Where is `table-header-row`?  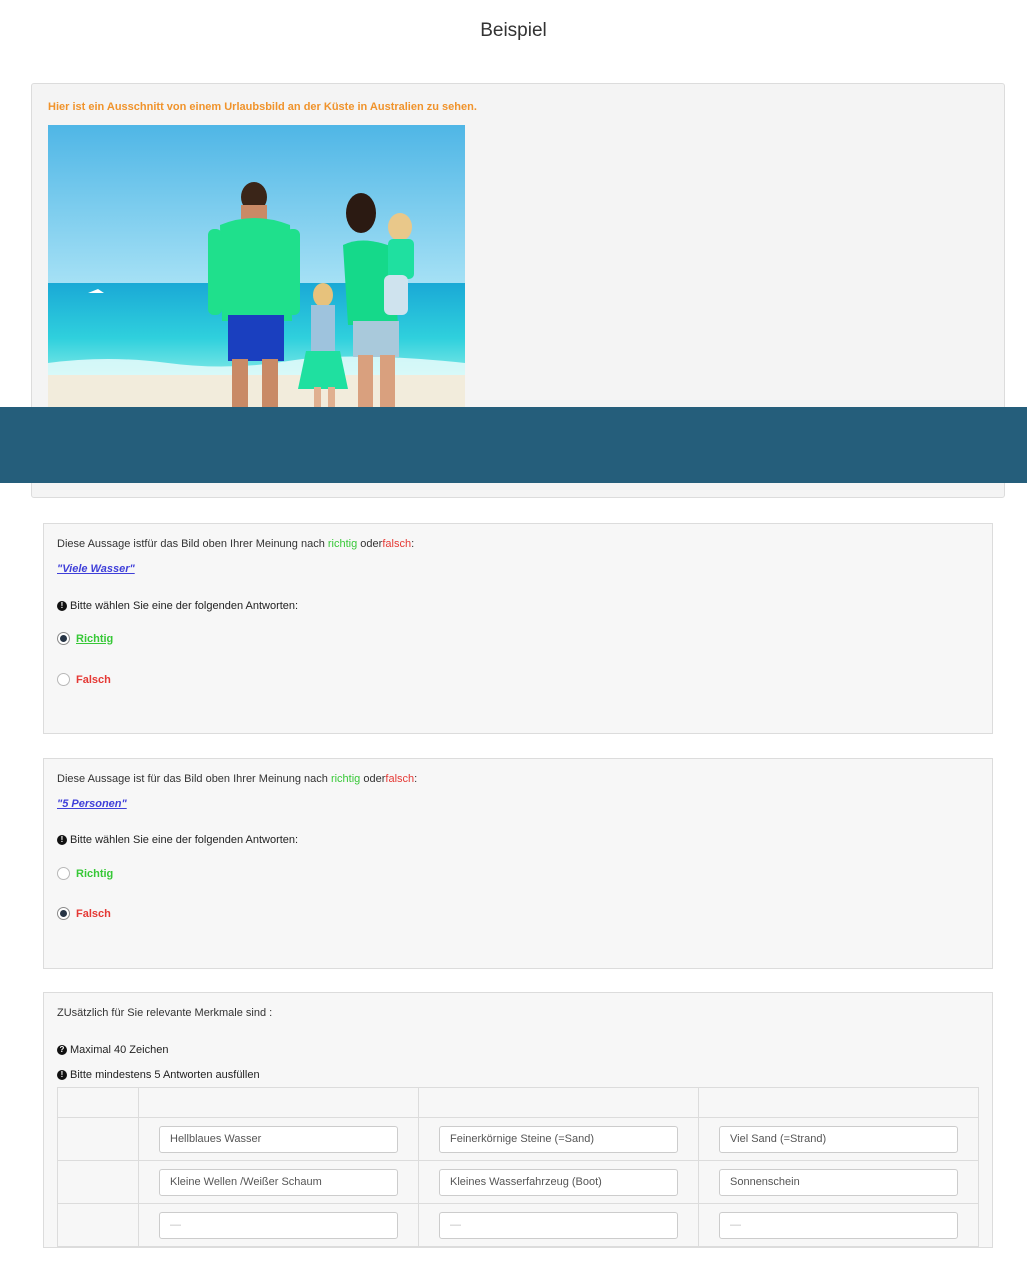
table-header-row is located at coordinates (518, 1102).